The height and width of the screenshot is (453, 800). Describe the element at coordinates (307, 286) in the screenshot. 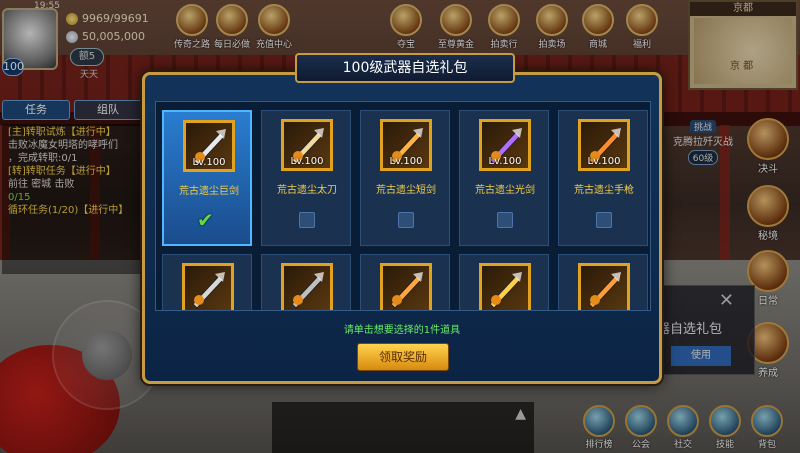

I see `claw-icon` at that location.